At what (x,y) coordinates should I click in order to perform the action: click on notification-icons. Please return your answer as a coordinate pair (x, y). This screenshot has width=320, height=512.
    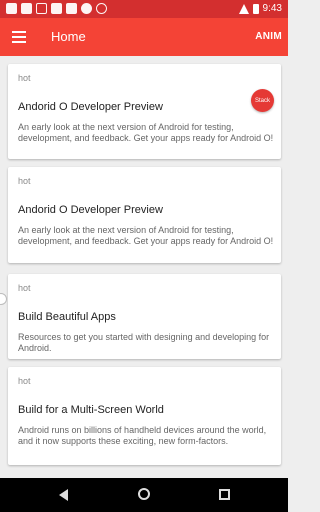
    Looking at the image, I should click on (56, 8).